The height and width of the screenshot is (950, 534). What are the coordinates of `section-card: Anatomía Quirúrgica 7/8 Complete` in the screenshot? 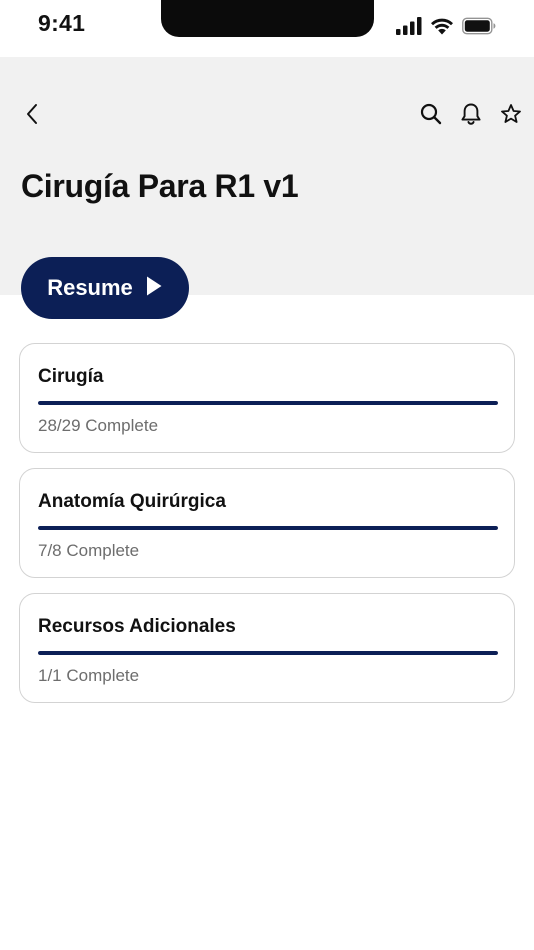 It's located at (267, 523).